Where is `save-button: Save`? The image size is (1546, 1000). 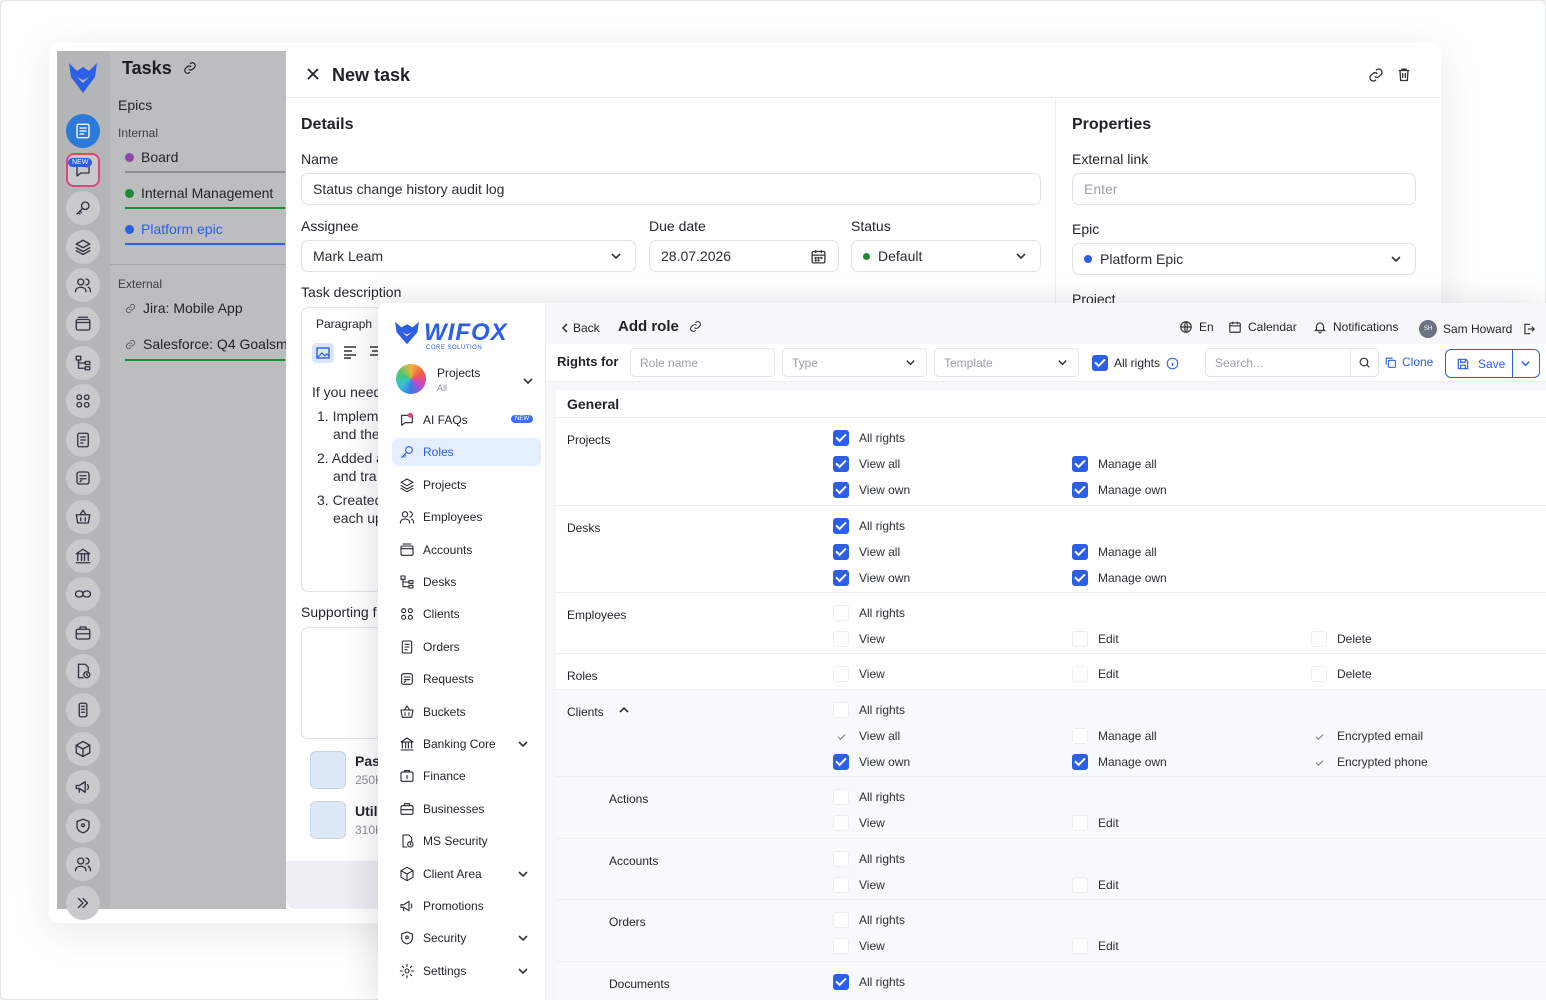 save-button: Save is located at coordinates (1492, 363).